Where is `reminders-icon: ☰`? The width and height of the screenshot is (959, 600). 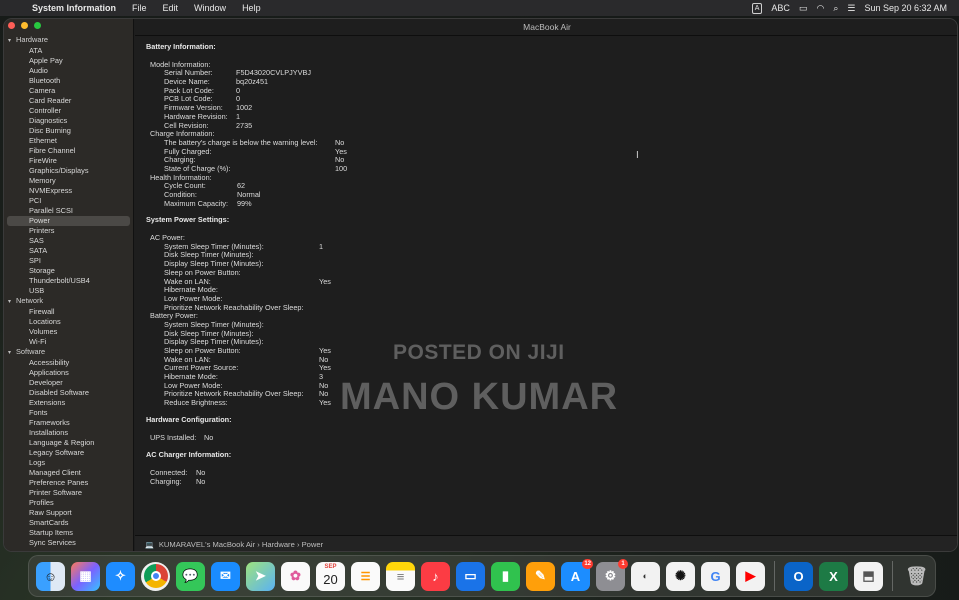 reminders-icon: ☰ is located at coordinates (365, 576).